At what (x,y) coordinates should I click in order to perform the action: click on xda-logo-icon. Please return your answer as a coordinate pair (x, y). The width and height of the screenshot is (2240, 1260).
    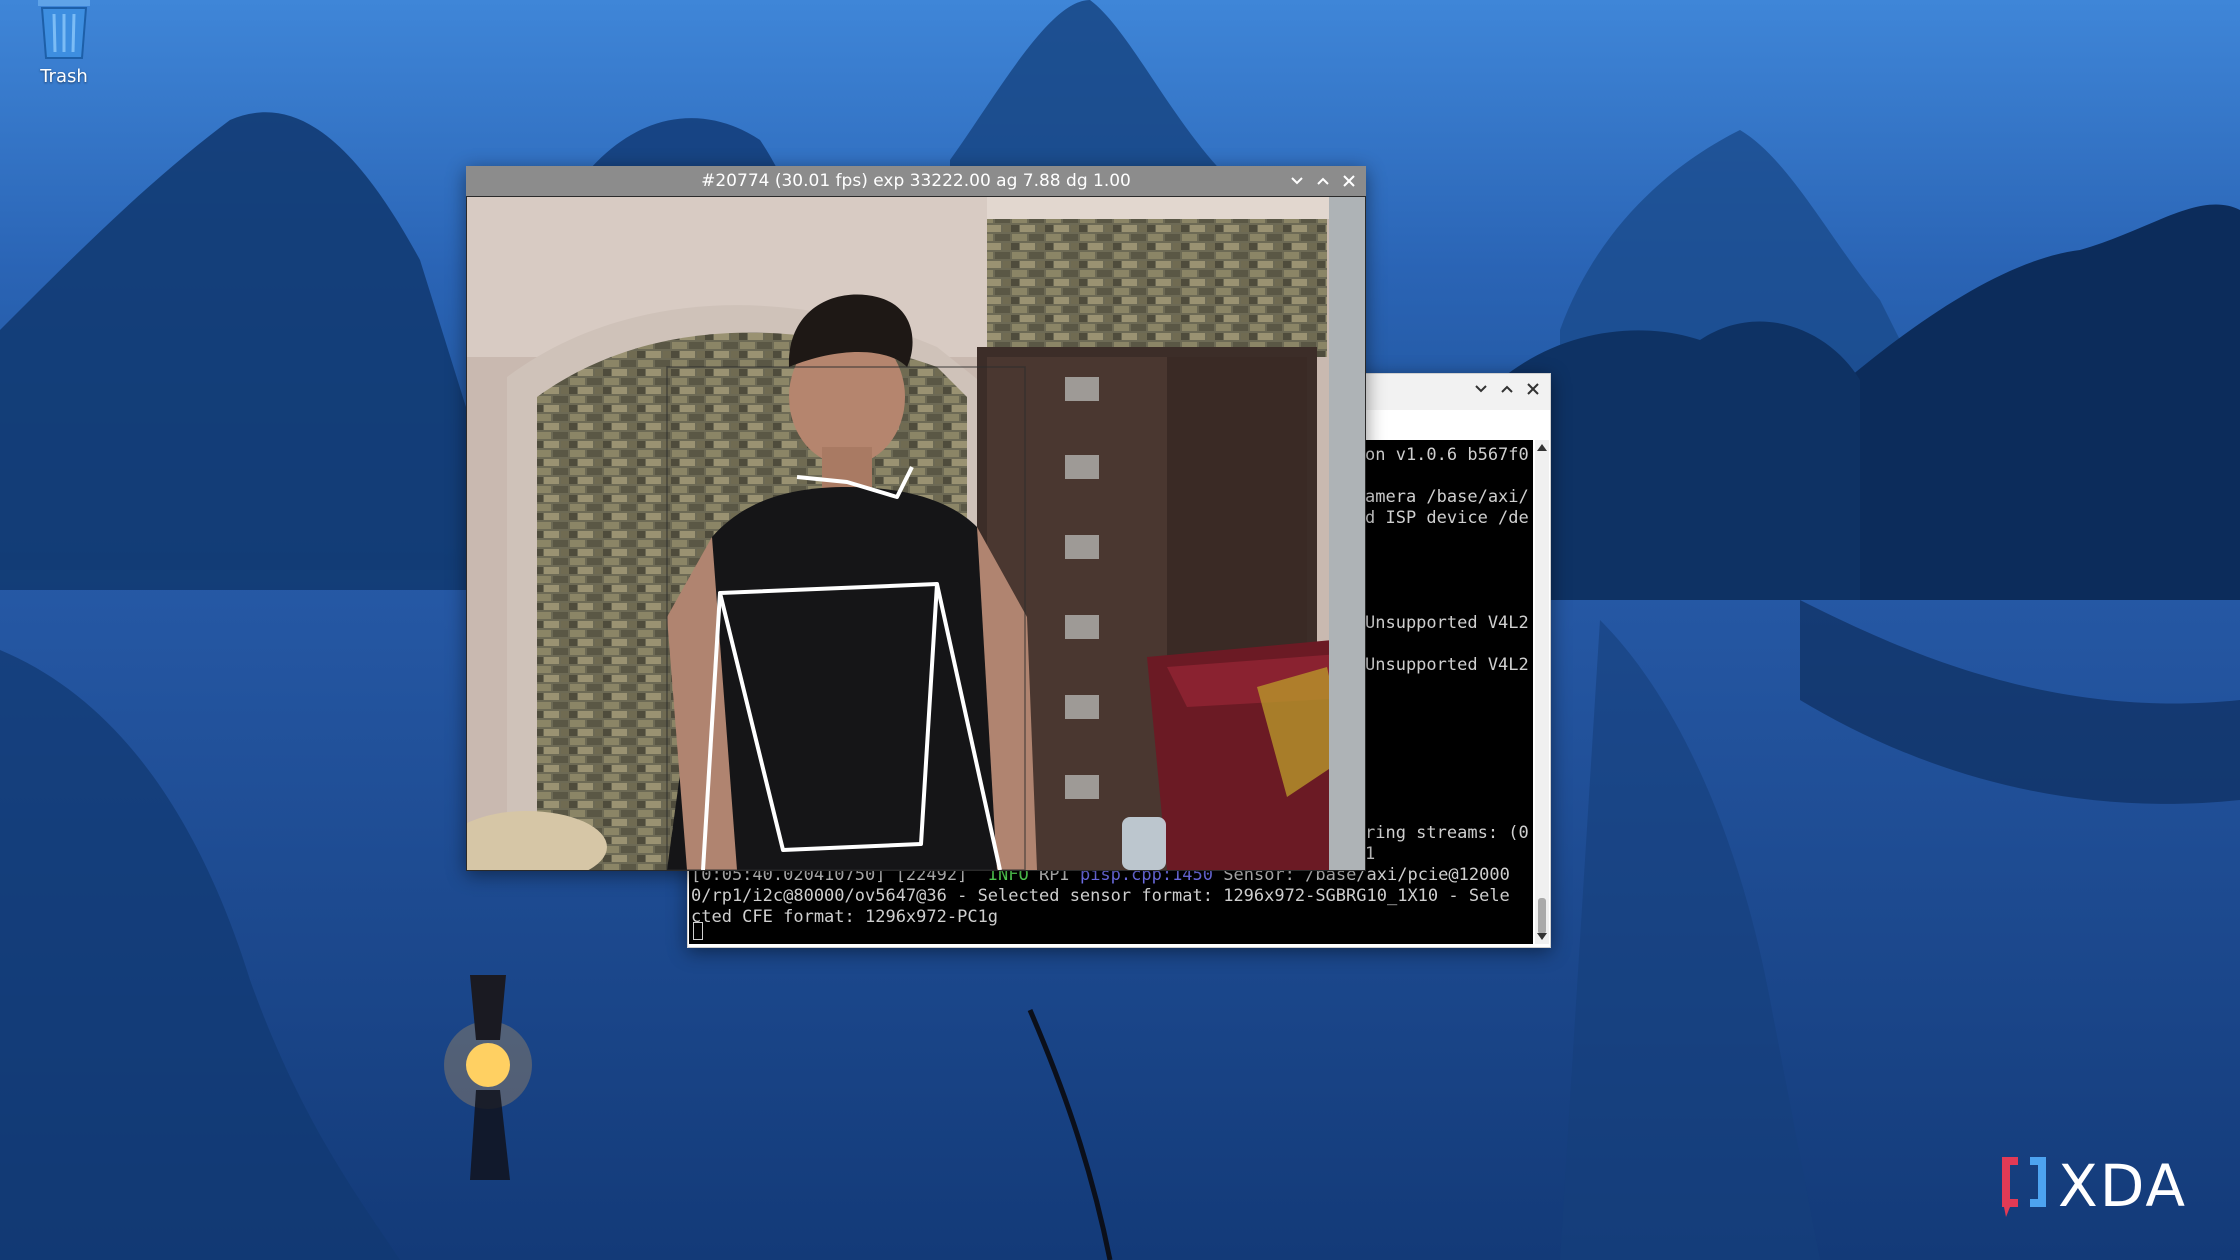
    Looking at the image, I should click on (2024, 1187).